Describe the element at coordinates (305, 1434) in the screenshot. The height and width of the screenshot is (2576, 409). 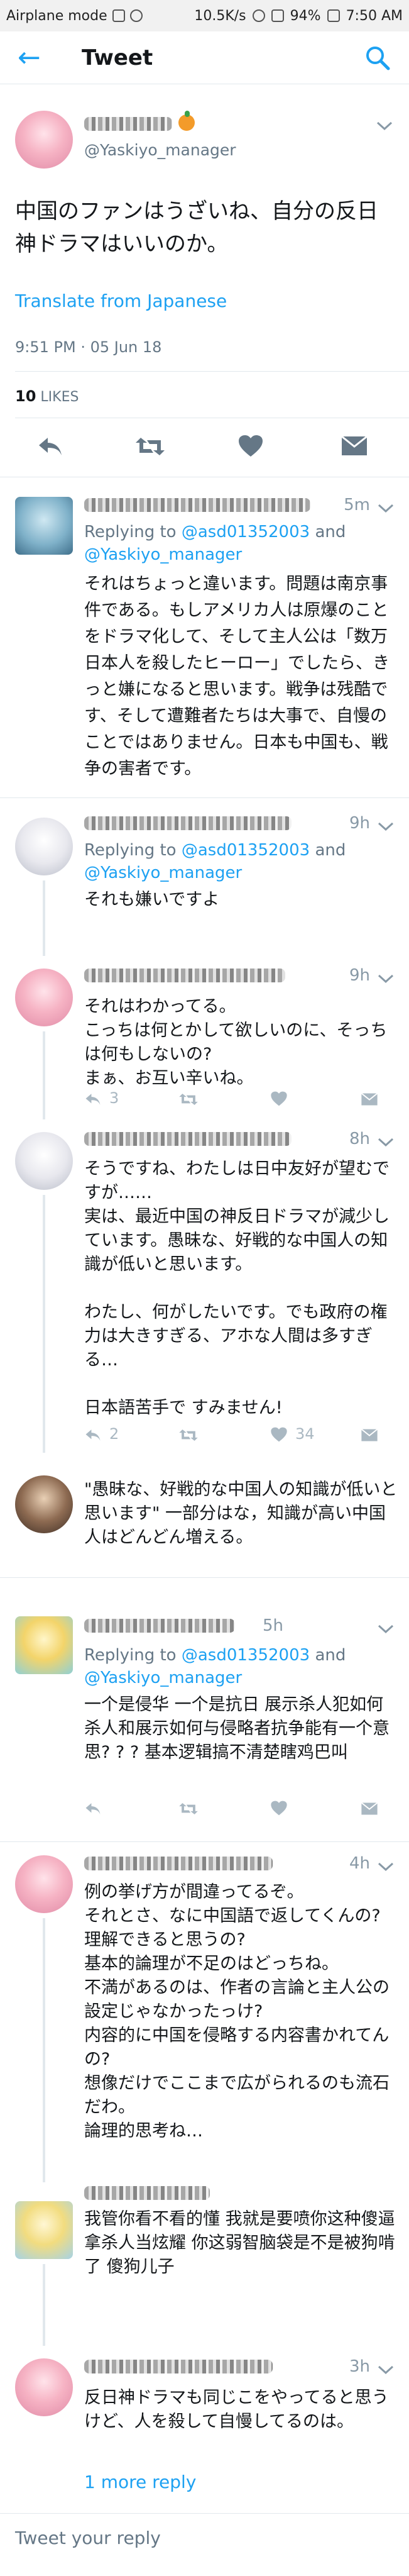
I see `like-count: 34` at that location.